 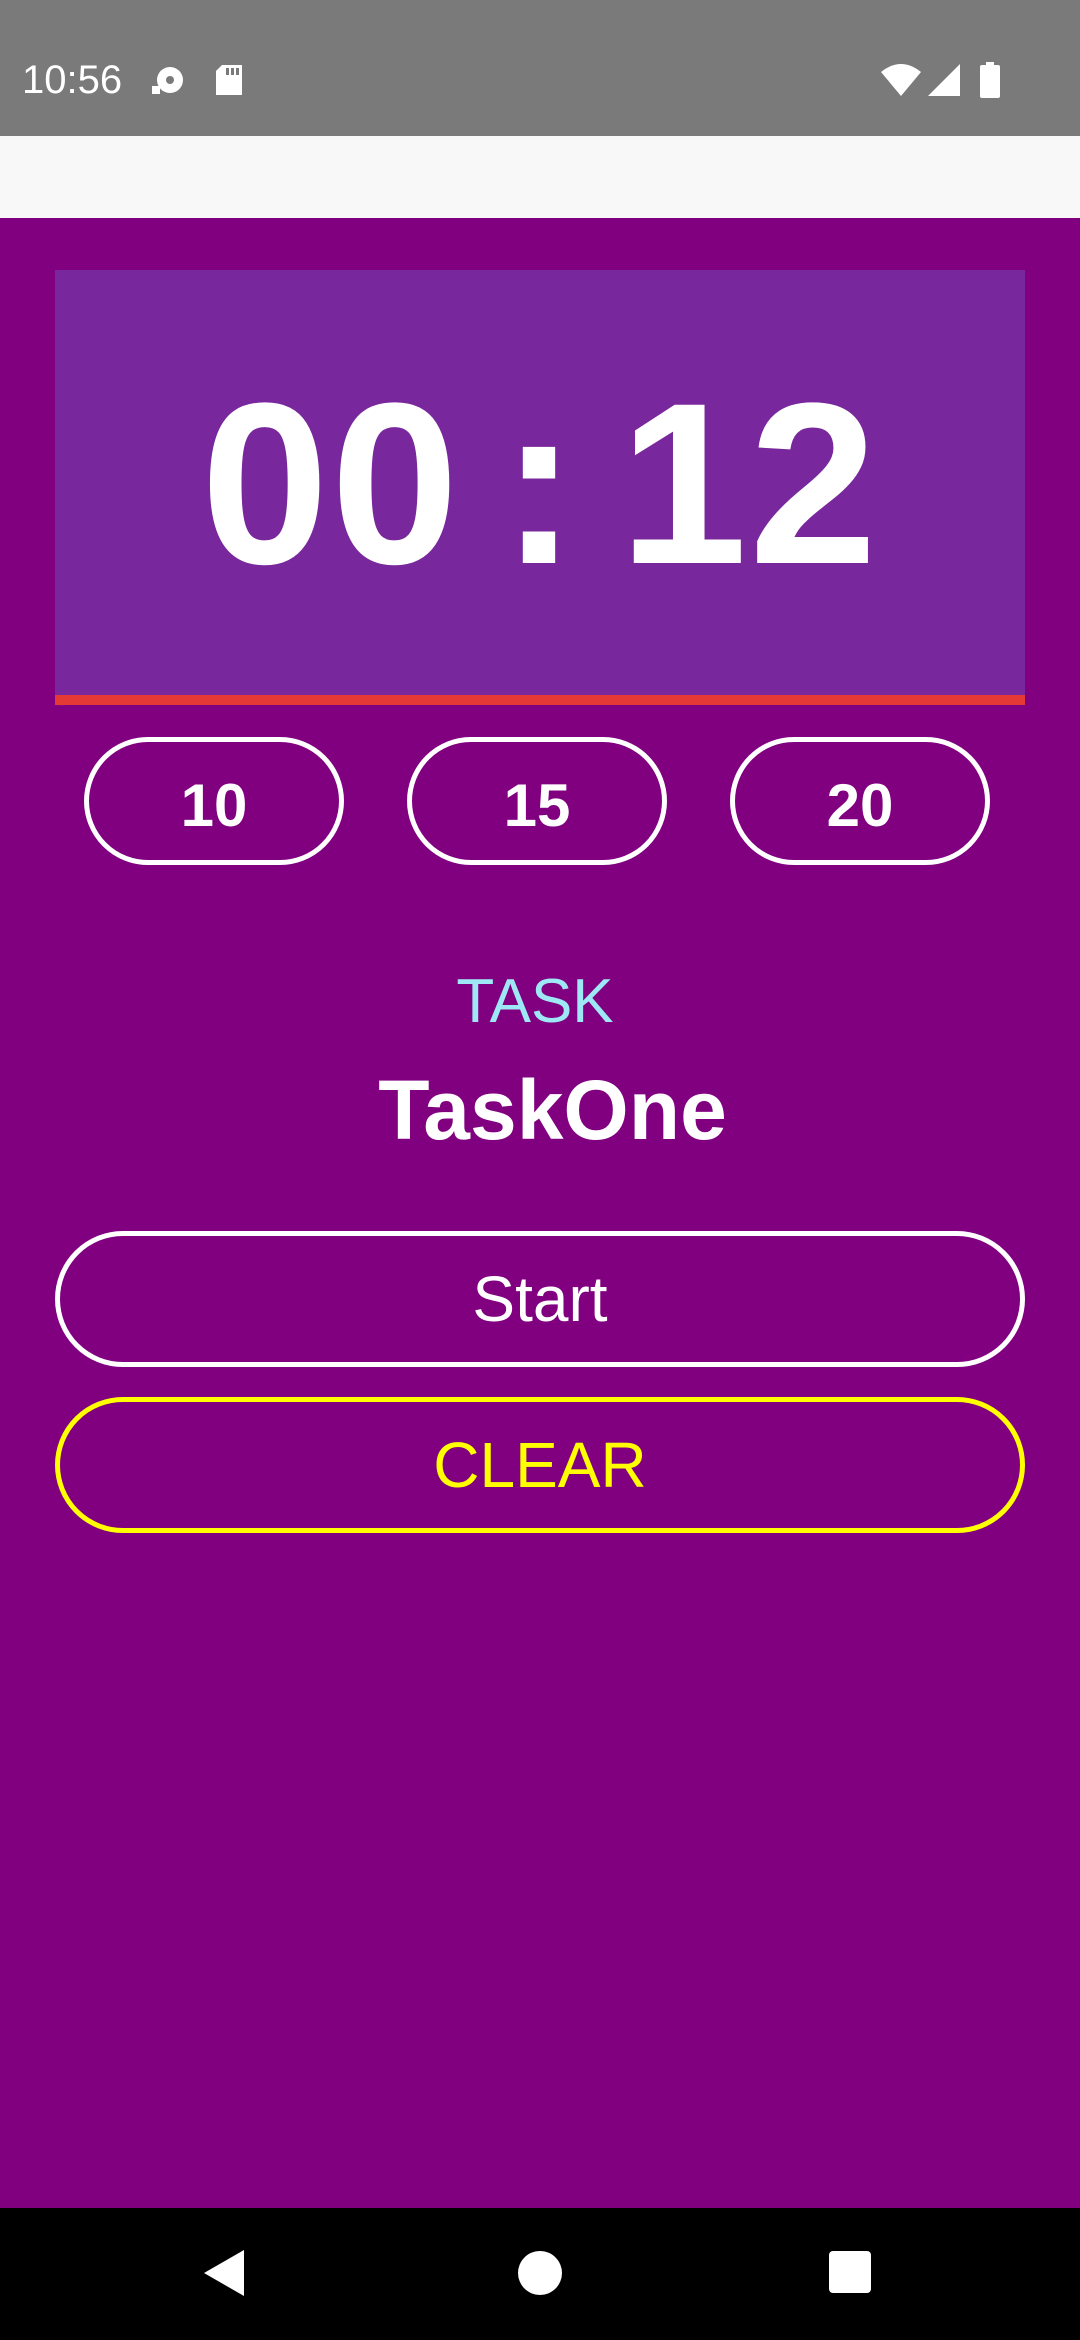 I want to click on media-icon, so click(x=168, y=80).